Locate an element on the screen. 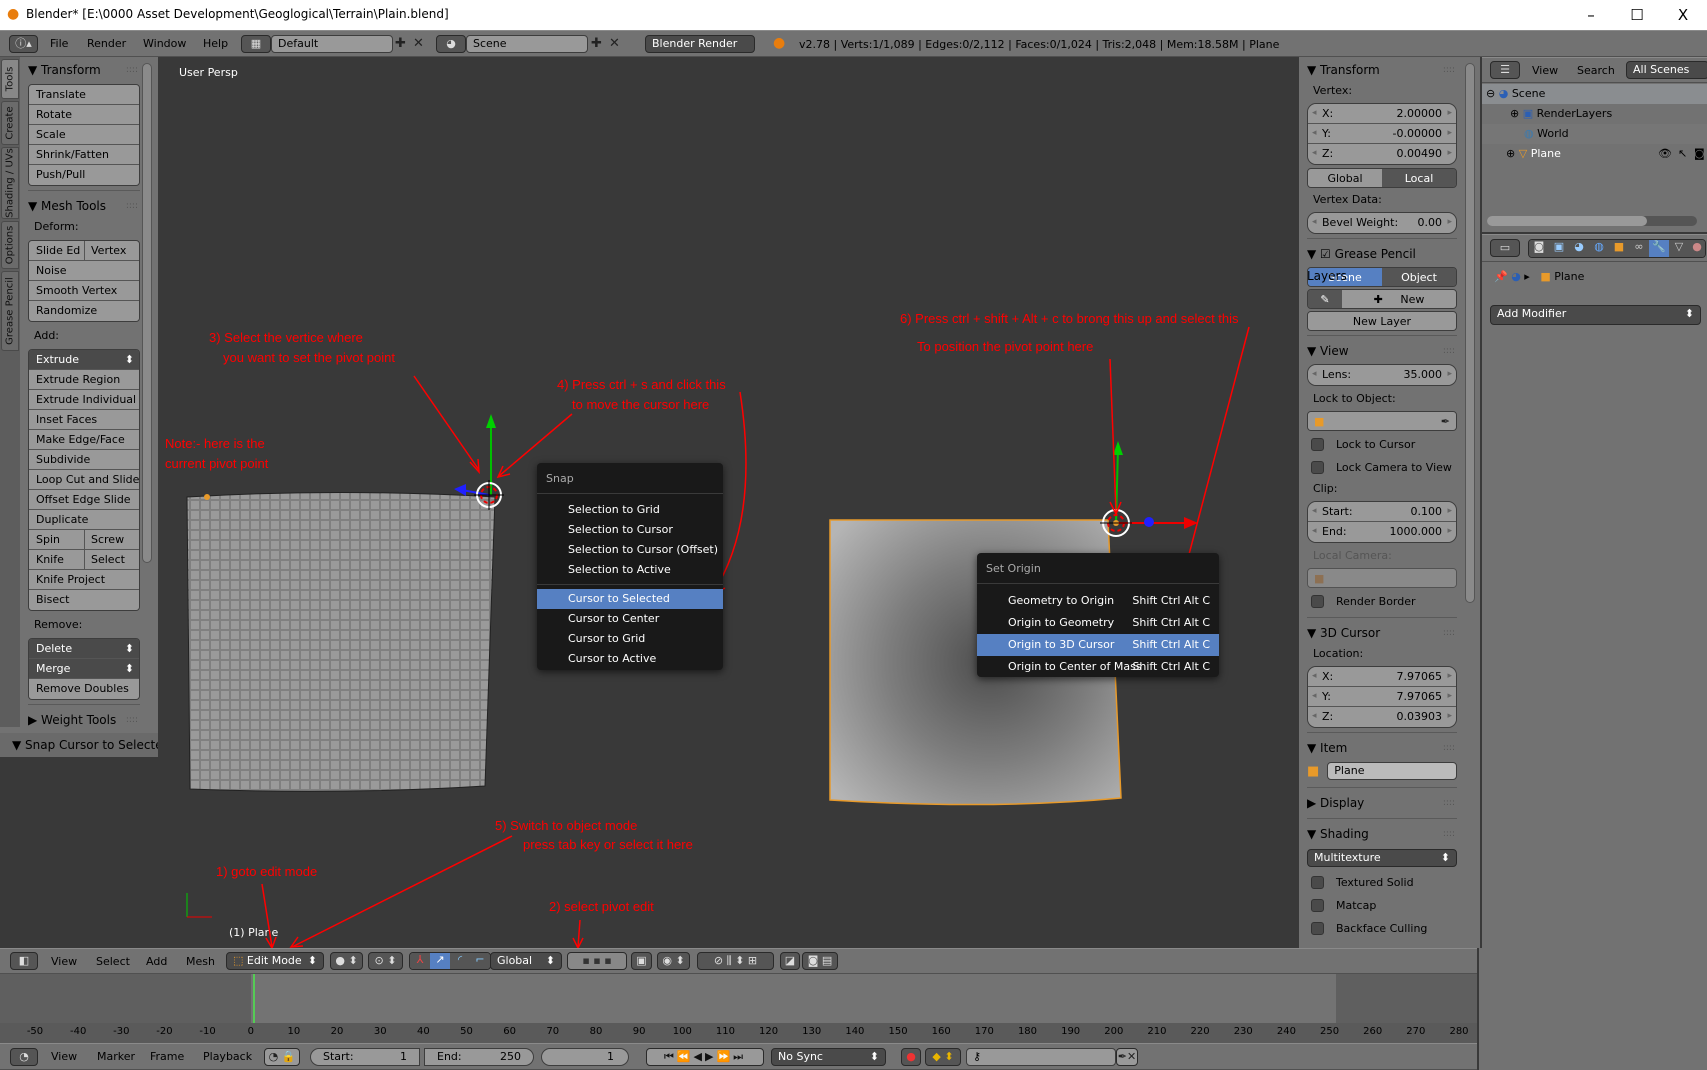  renderable-camera-icon: ◙ is located at coordinates (1699, 154).